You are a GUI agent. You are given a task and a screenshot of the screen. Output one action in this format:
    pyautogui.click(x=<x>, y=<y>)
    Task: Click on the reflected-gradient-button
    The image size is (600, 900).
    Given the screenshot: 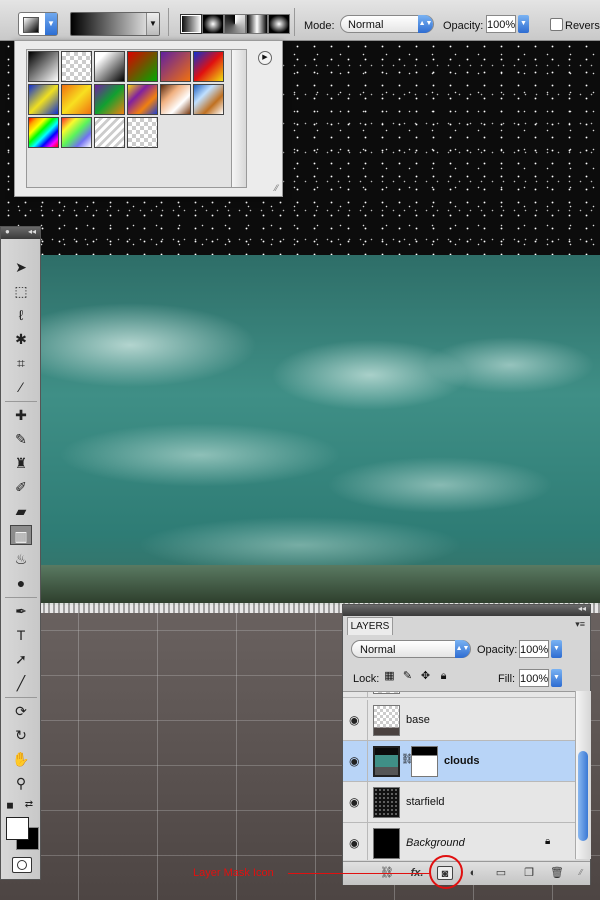 What is the action you would take?
    pyautogui.click(x=257, y=24)
    